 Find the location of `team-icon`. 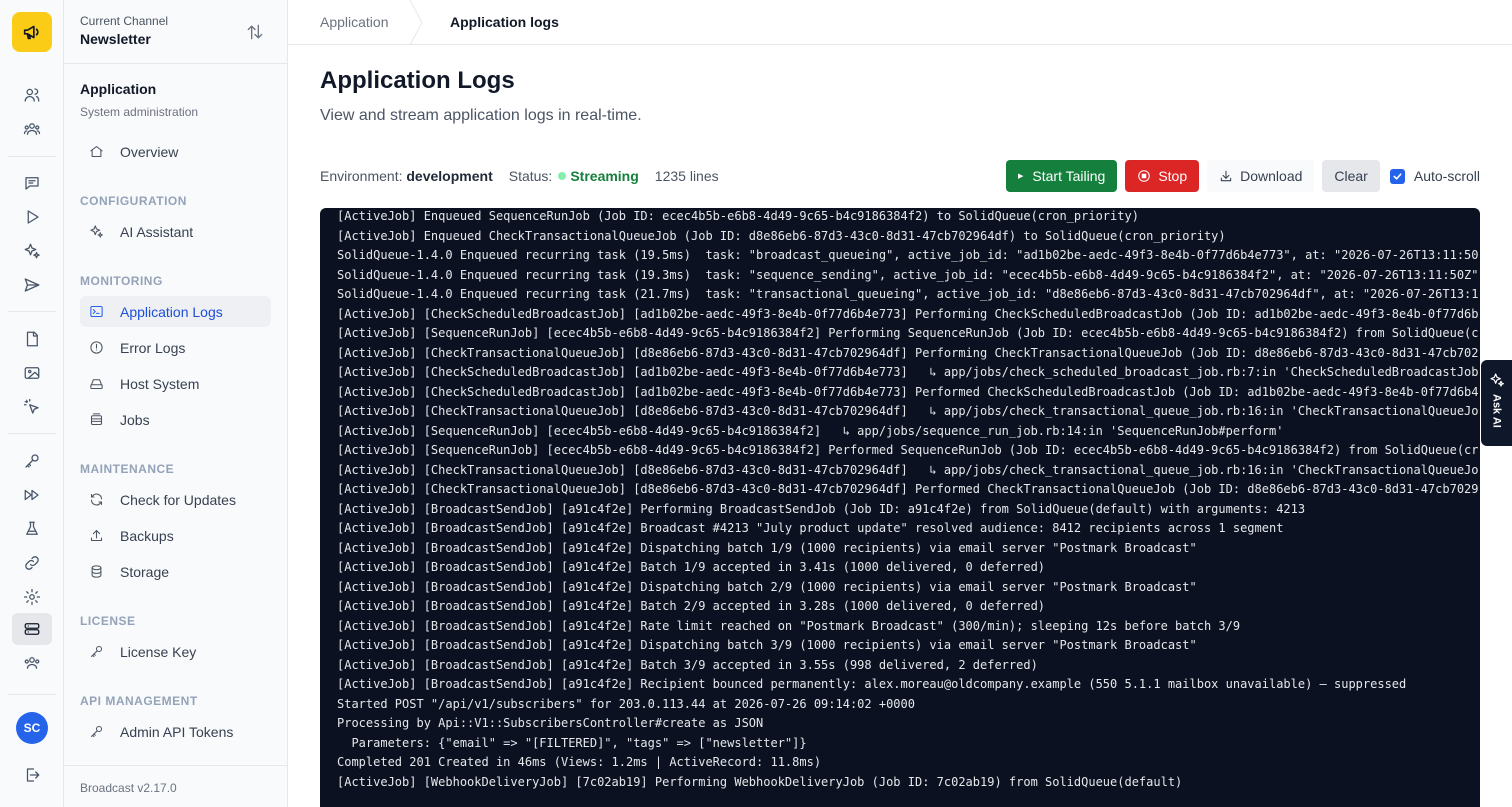

team-icon is located at coordinates (32, 663).